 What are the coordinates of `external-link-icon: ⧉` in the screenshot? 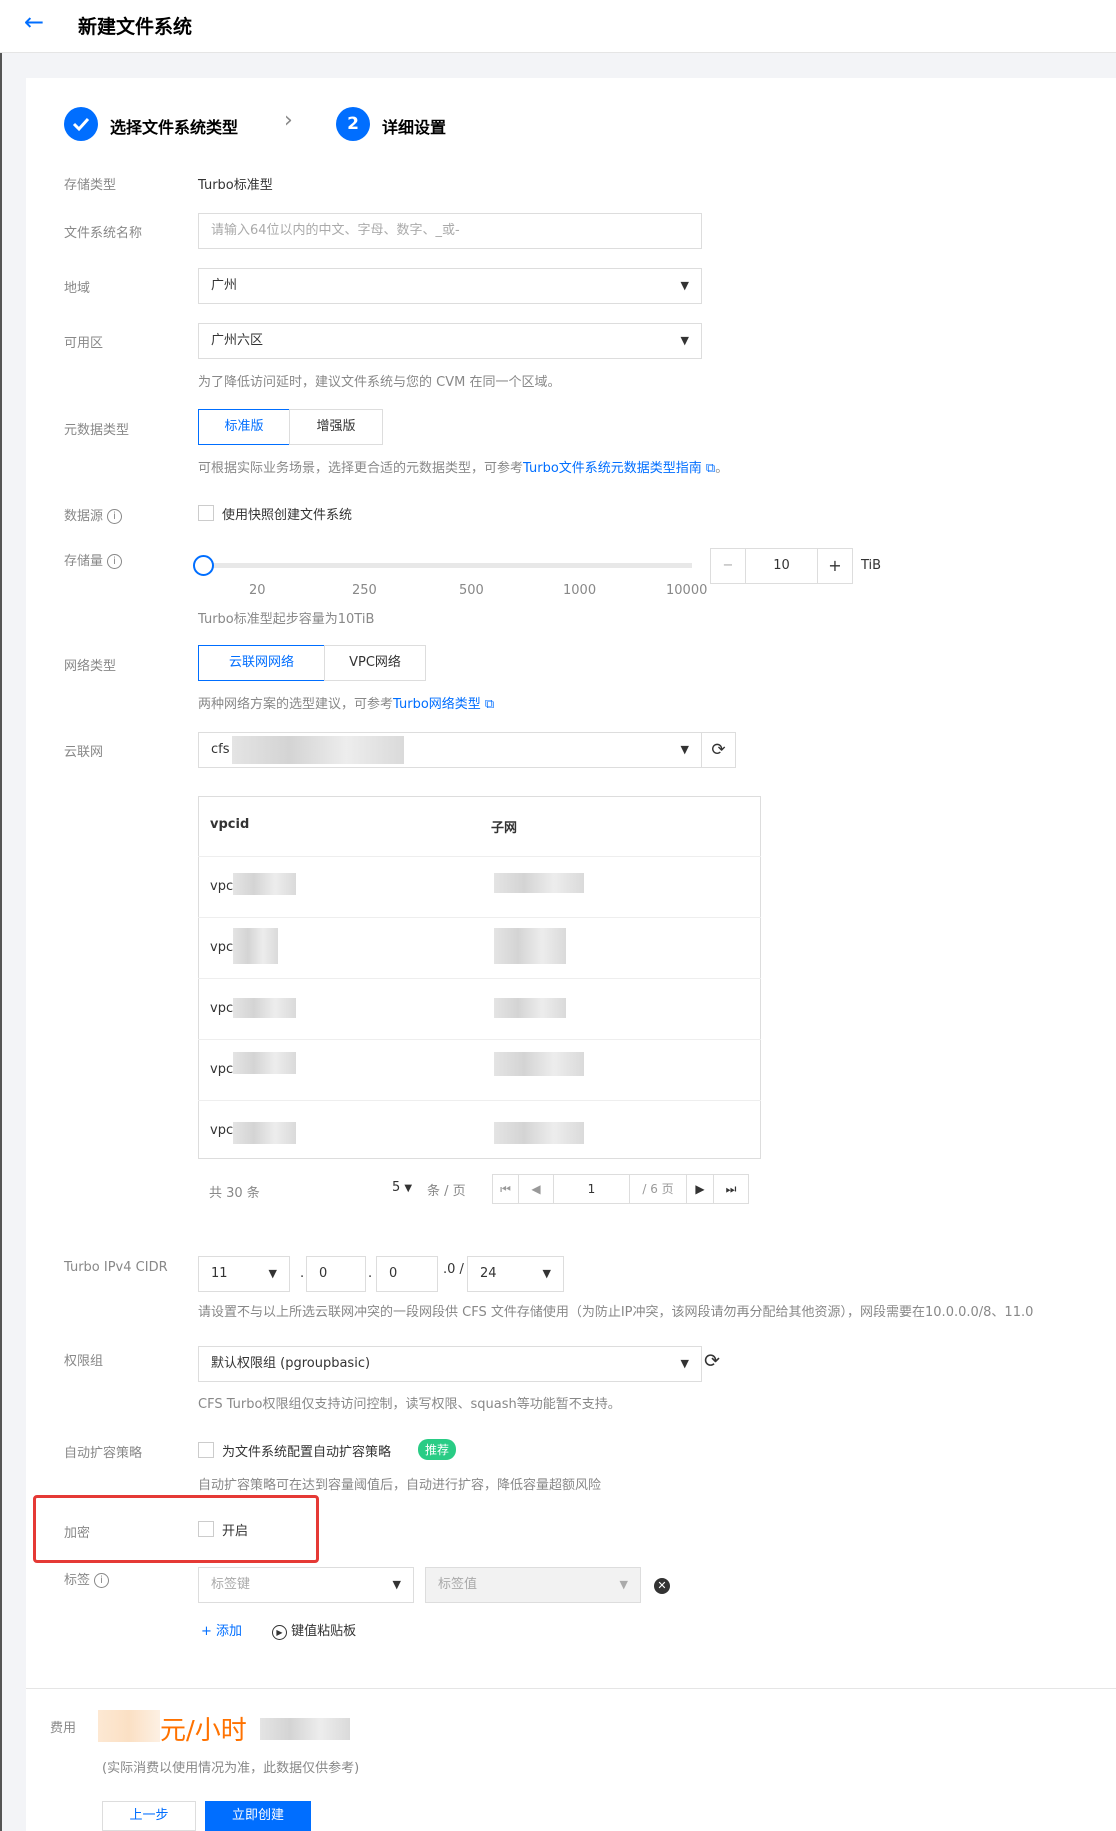 It's located at (487, 704).